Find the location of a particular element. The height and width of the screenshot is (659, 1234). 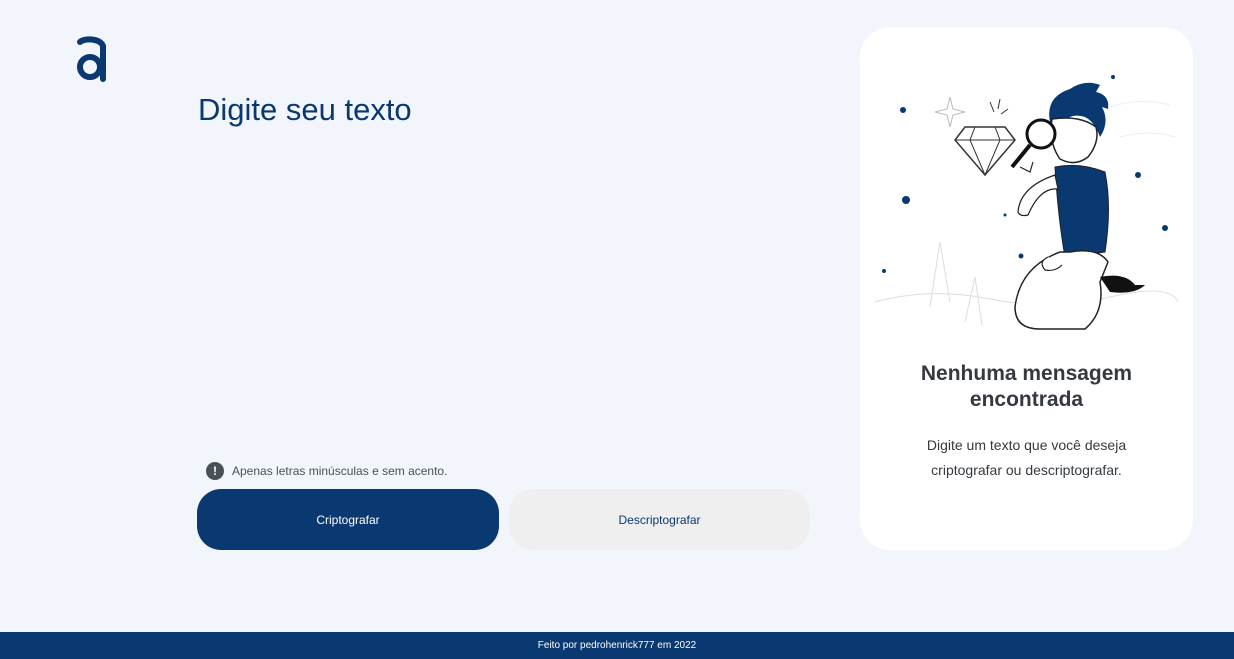

decrypt-button: Descriptografar is located at coordinates (659, 519).